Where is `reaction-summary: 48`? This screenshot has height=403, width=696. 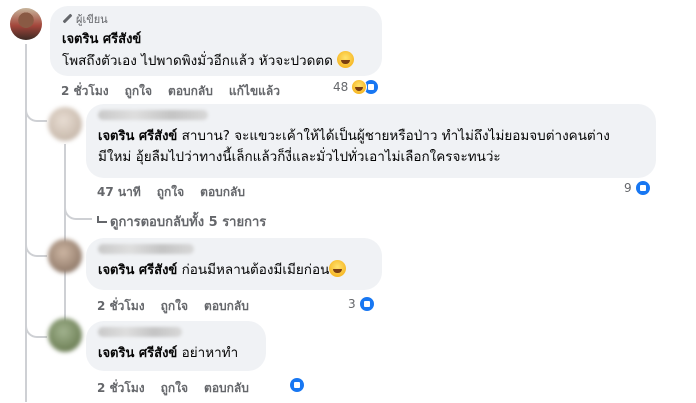
reaction-summary: 48 is located at coordinates (356, 87).